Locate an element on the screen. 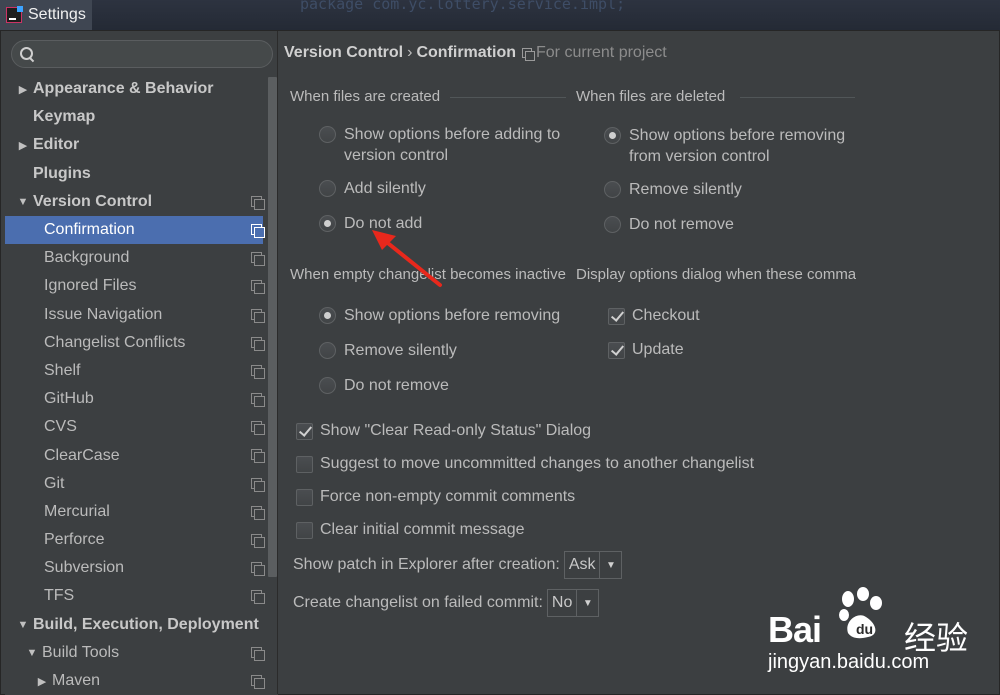 This screenshot has width=1000, height=695. tree-item-maven: ▶ Maven is located at coordinates (135, 681).